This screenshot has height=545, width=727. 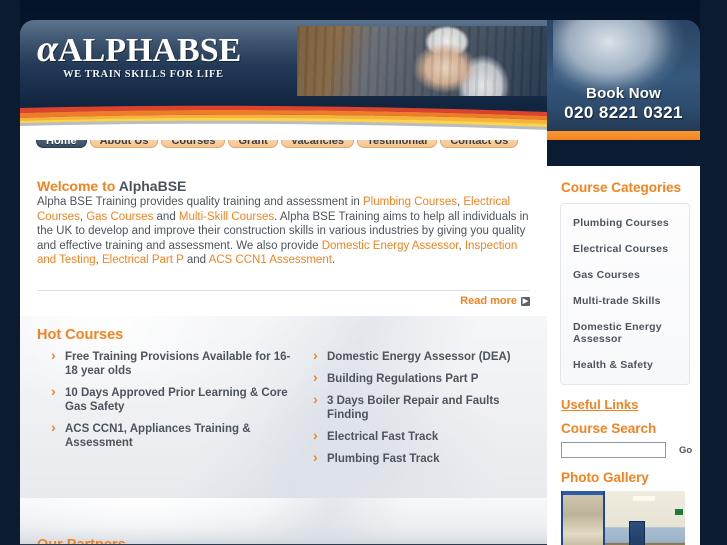 What do you see at coordinates (428, 407) in the screenshot?
I see `list-item: 3 Days Boiler Repair and Faults Finding` at bounding box center [428, 407].